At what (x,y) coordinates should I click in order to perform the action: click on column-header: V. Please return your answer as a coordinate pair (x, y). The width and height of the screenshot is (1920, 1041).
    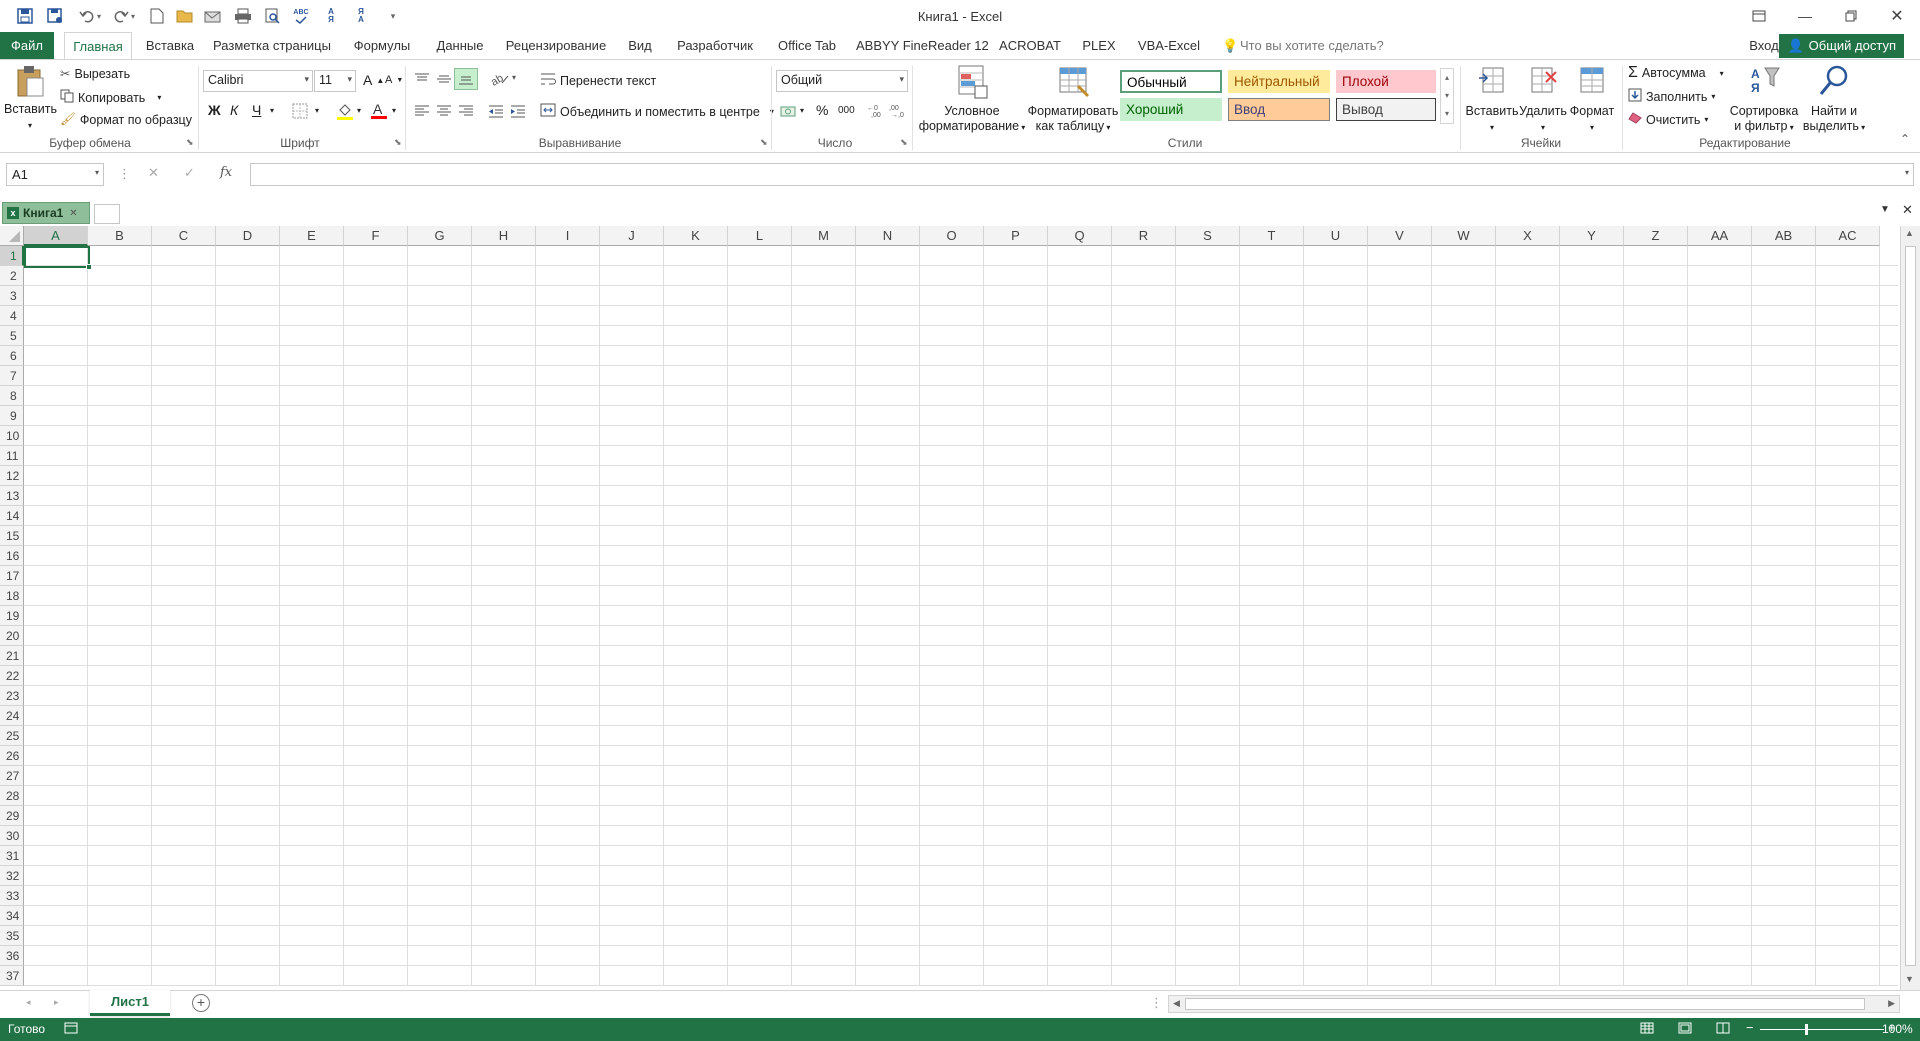
    Looking at the image, I should click on (1400, 236).